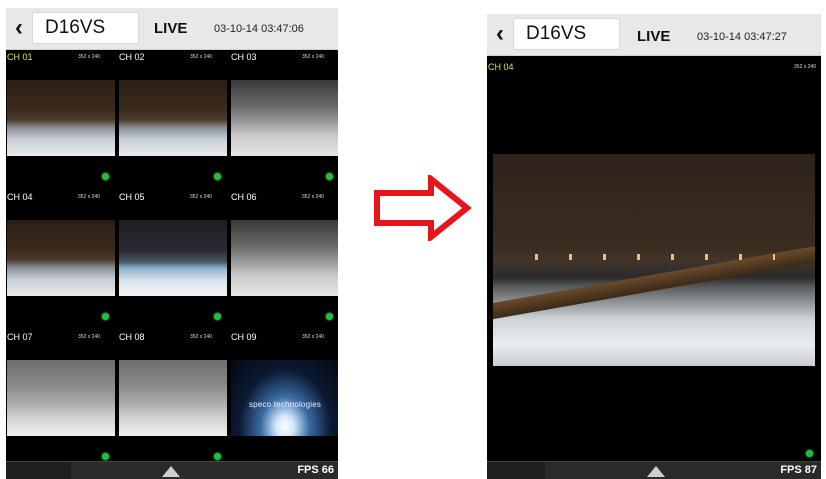 The height and width of the screenshot is (479, 826). Describe the element at coordinates (259, 29) in the screenshot. I see `datetime: 03-10-14 03:47:06` at that location.